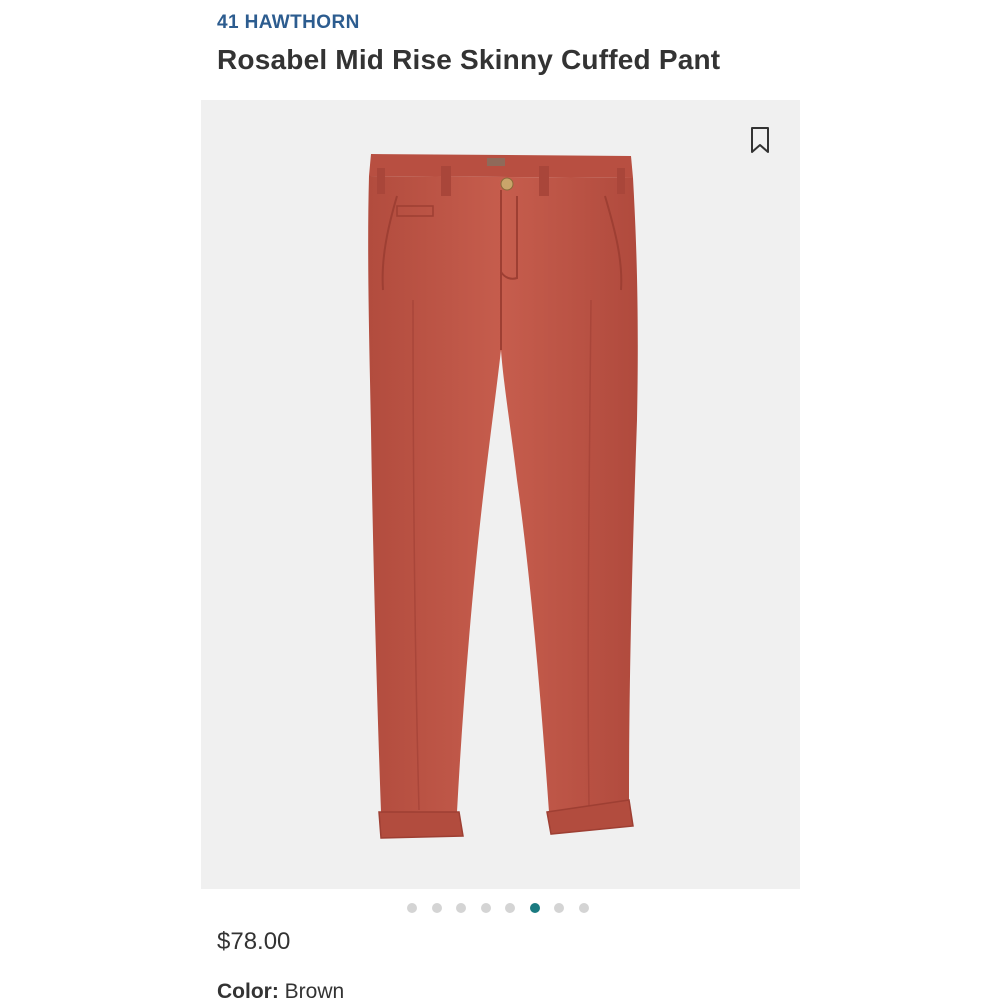 The width and height of the screenshot is (1000, 1000). What do you see at coordinates (469, 59) in the screenshot?
I see `product-title: Rosabel Mid Rise Skinny Cuffed Pant` at bounding box center [469, 59].